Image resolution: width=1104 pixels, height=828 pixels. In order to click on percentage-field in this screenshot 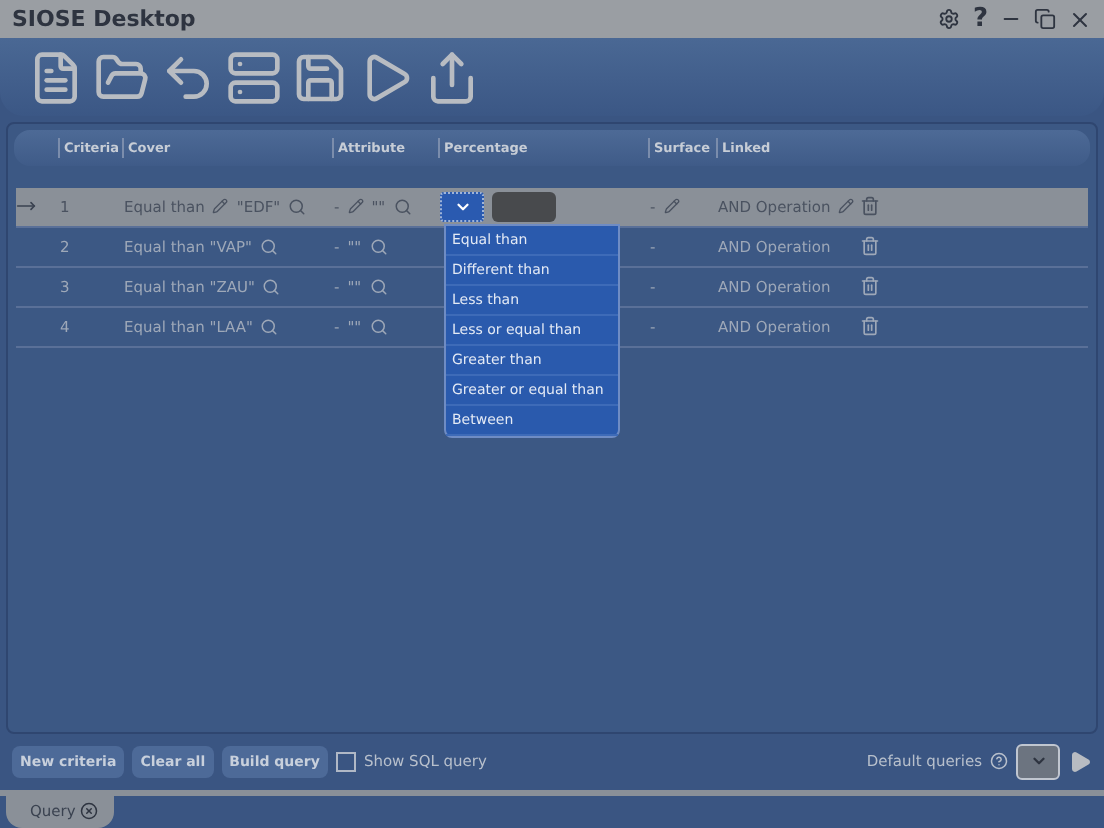, I will do `click(524, 206)`.